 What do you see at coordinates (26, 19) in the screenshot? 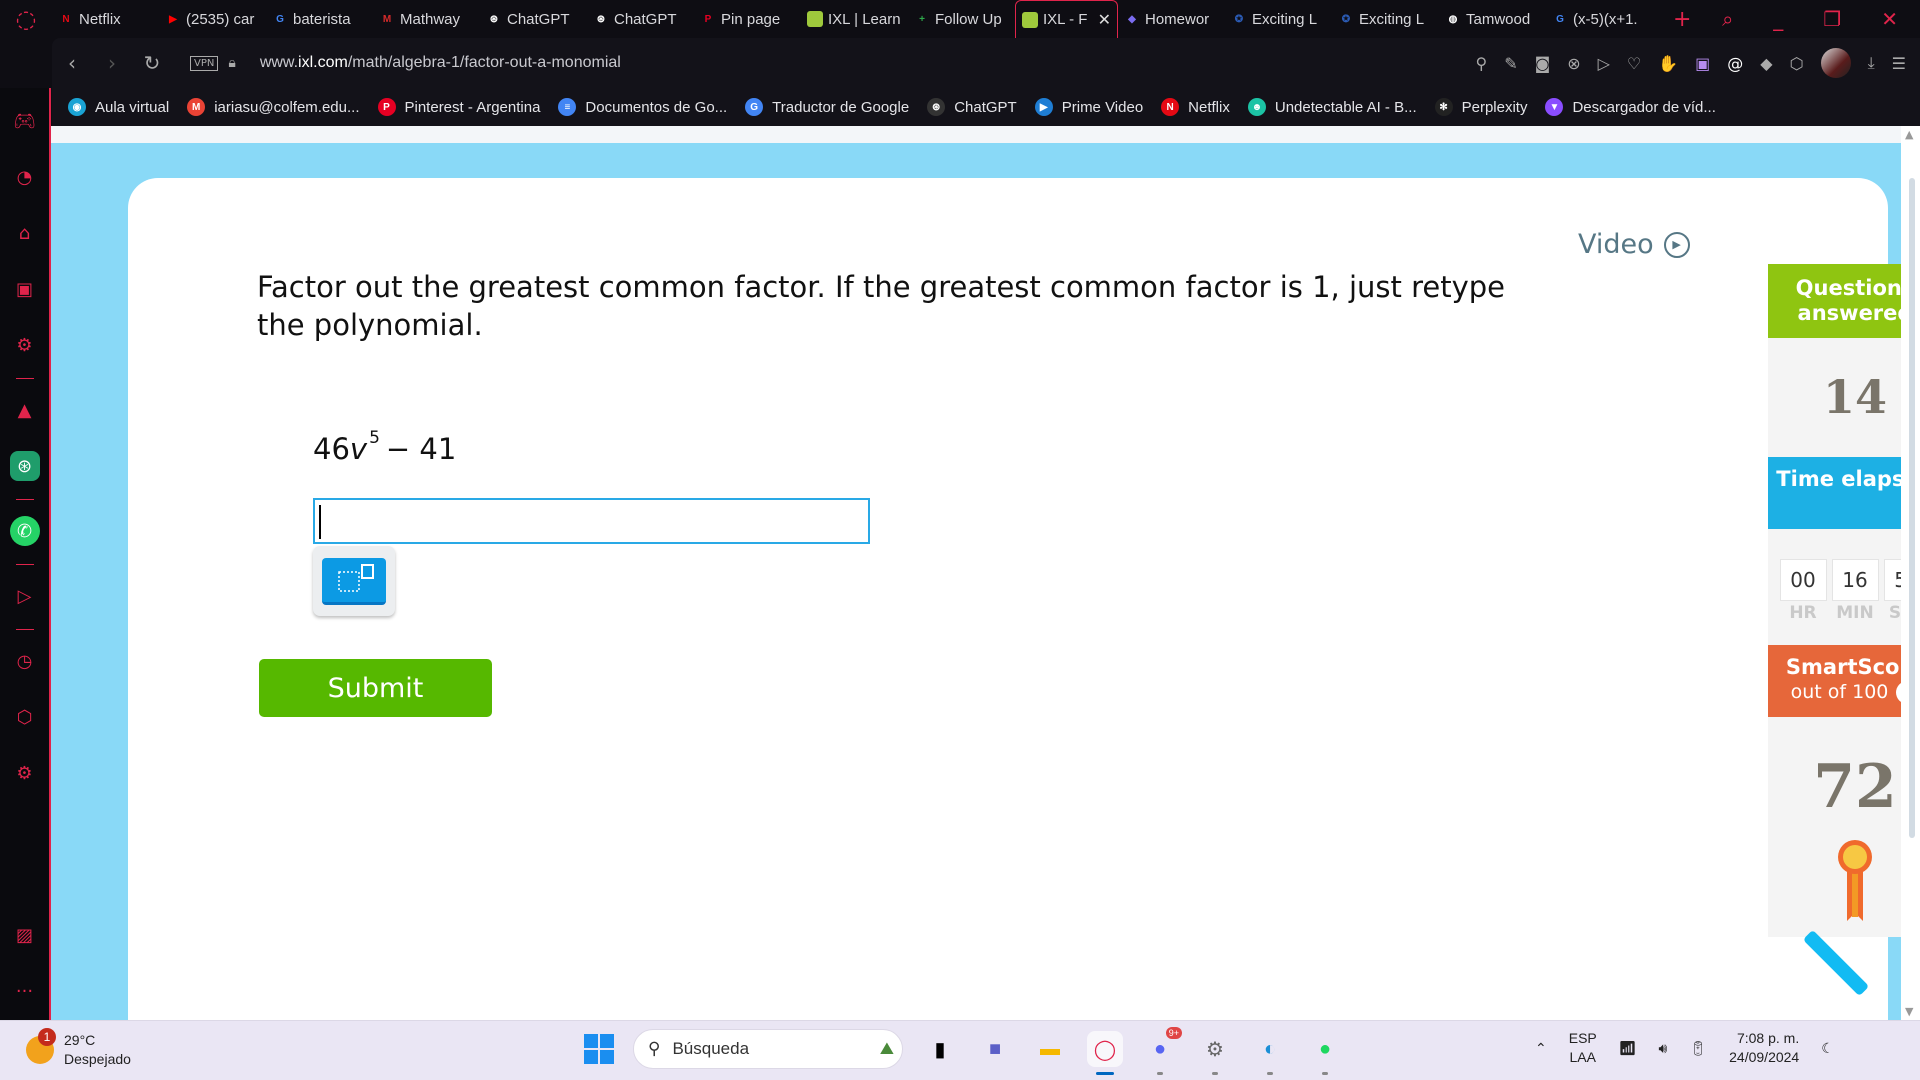
I see `opera-gx-logo-icon: ◌` at bounding box center [26, 19].